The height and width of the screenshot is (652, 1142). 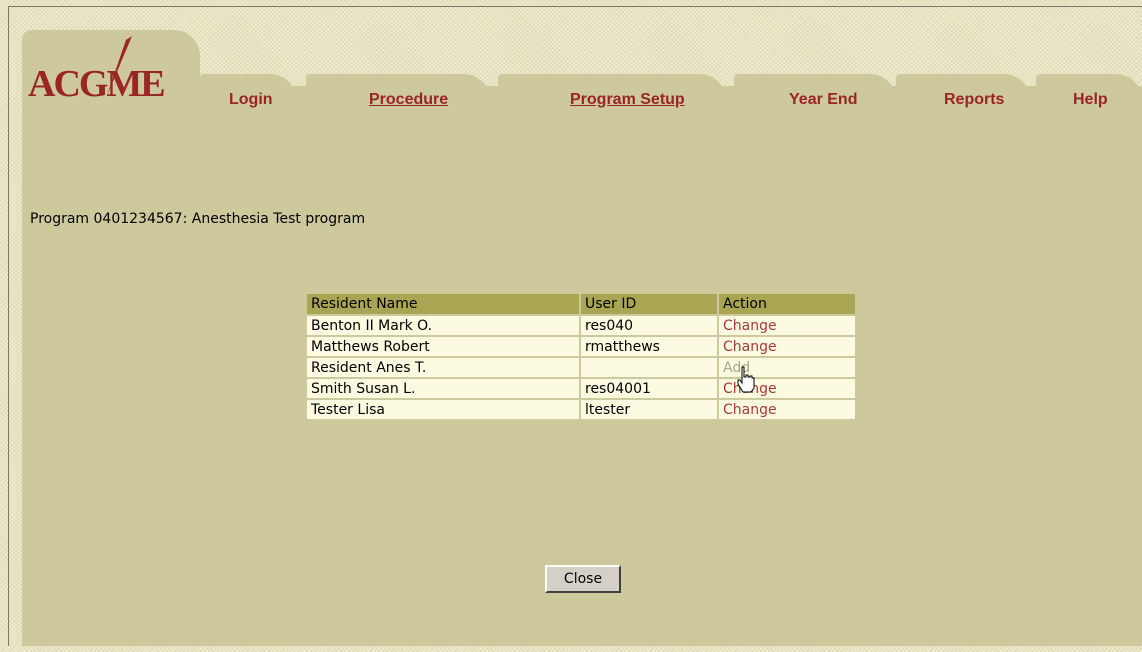 I want to click on acgme-logo: ACGME, so click(x=97, y=71).